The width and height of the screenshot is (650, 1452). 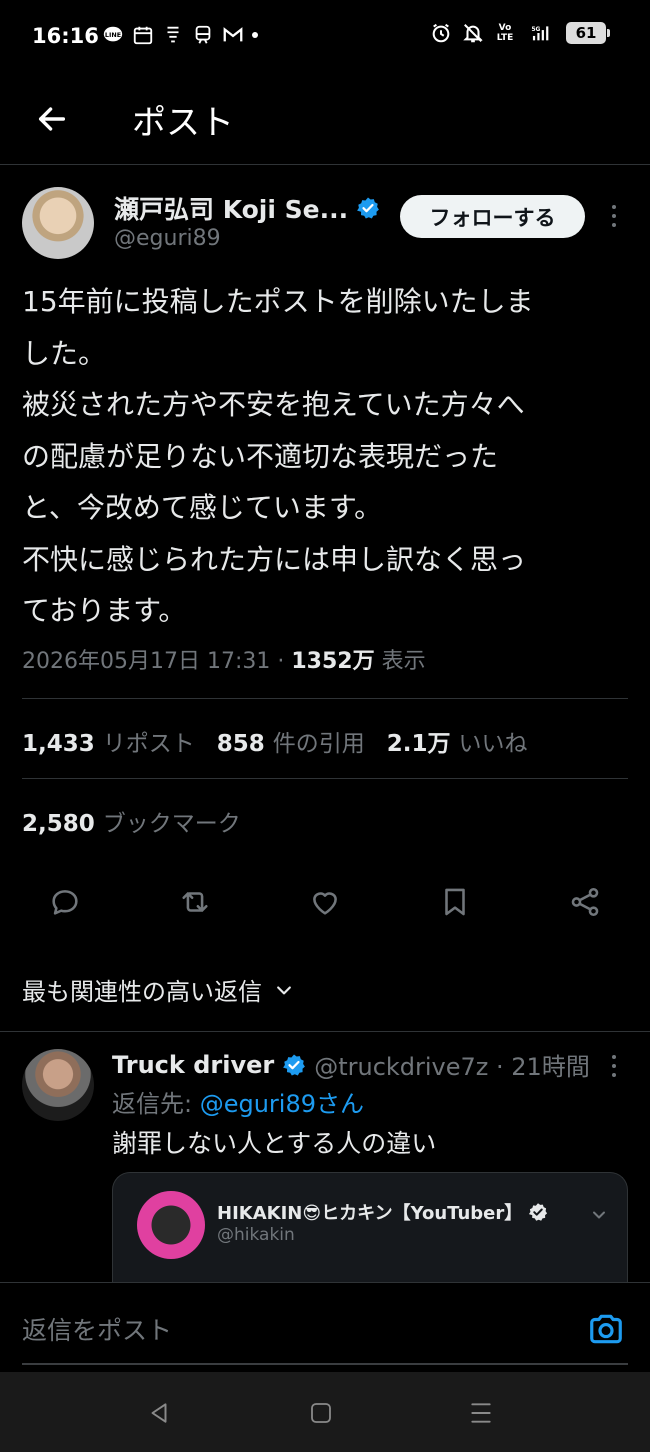 I want to click on likes-stat: 2.1万 いいね, so click(x=457, y=741).